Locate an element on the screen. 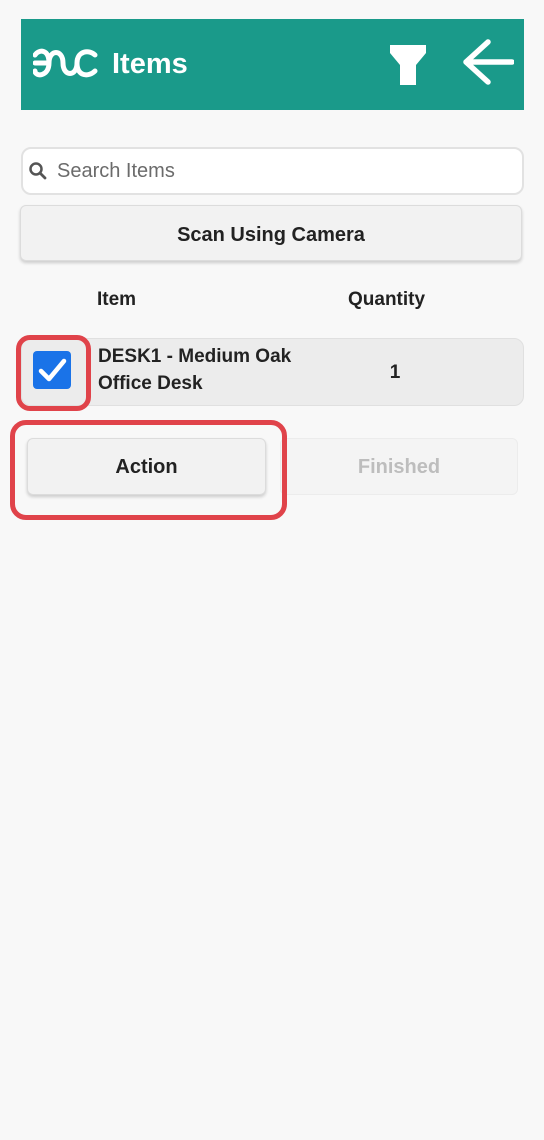 Image resolution: width=544 pixels, height=1140 pixels. app-header: Items is located at coordinates (272, 64).